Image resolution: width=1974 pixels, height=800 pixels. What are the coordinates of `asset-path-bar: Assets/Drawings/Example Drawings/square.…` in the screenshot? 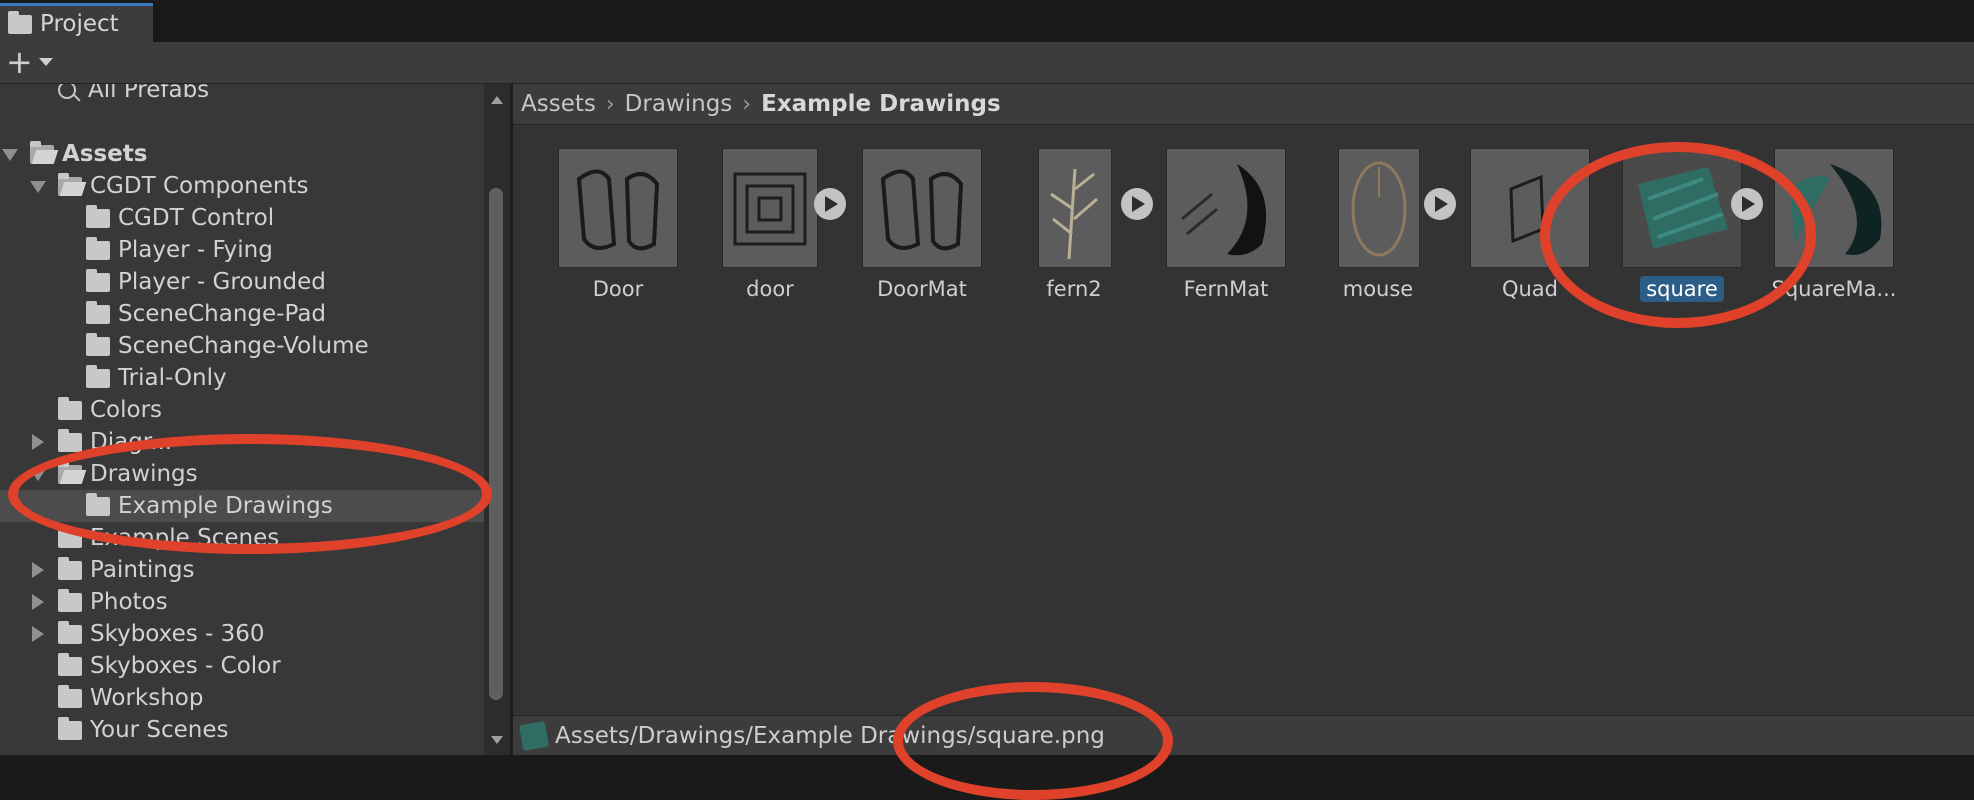 It's located at (1243, 735).